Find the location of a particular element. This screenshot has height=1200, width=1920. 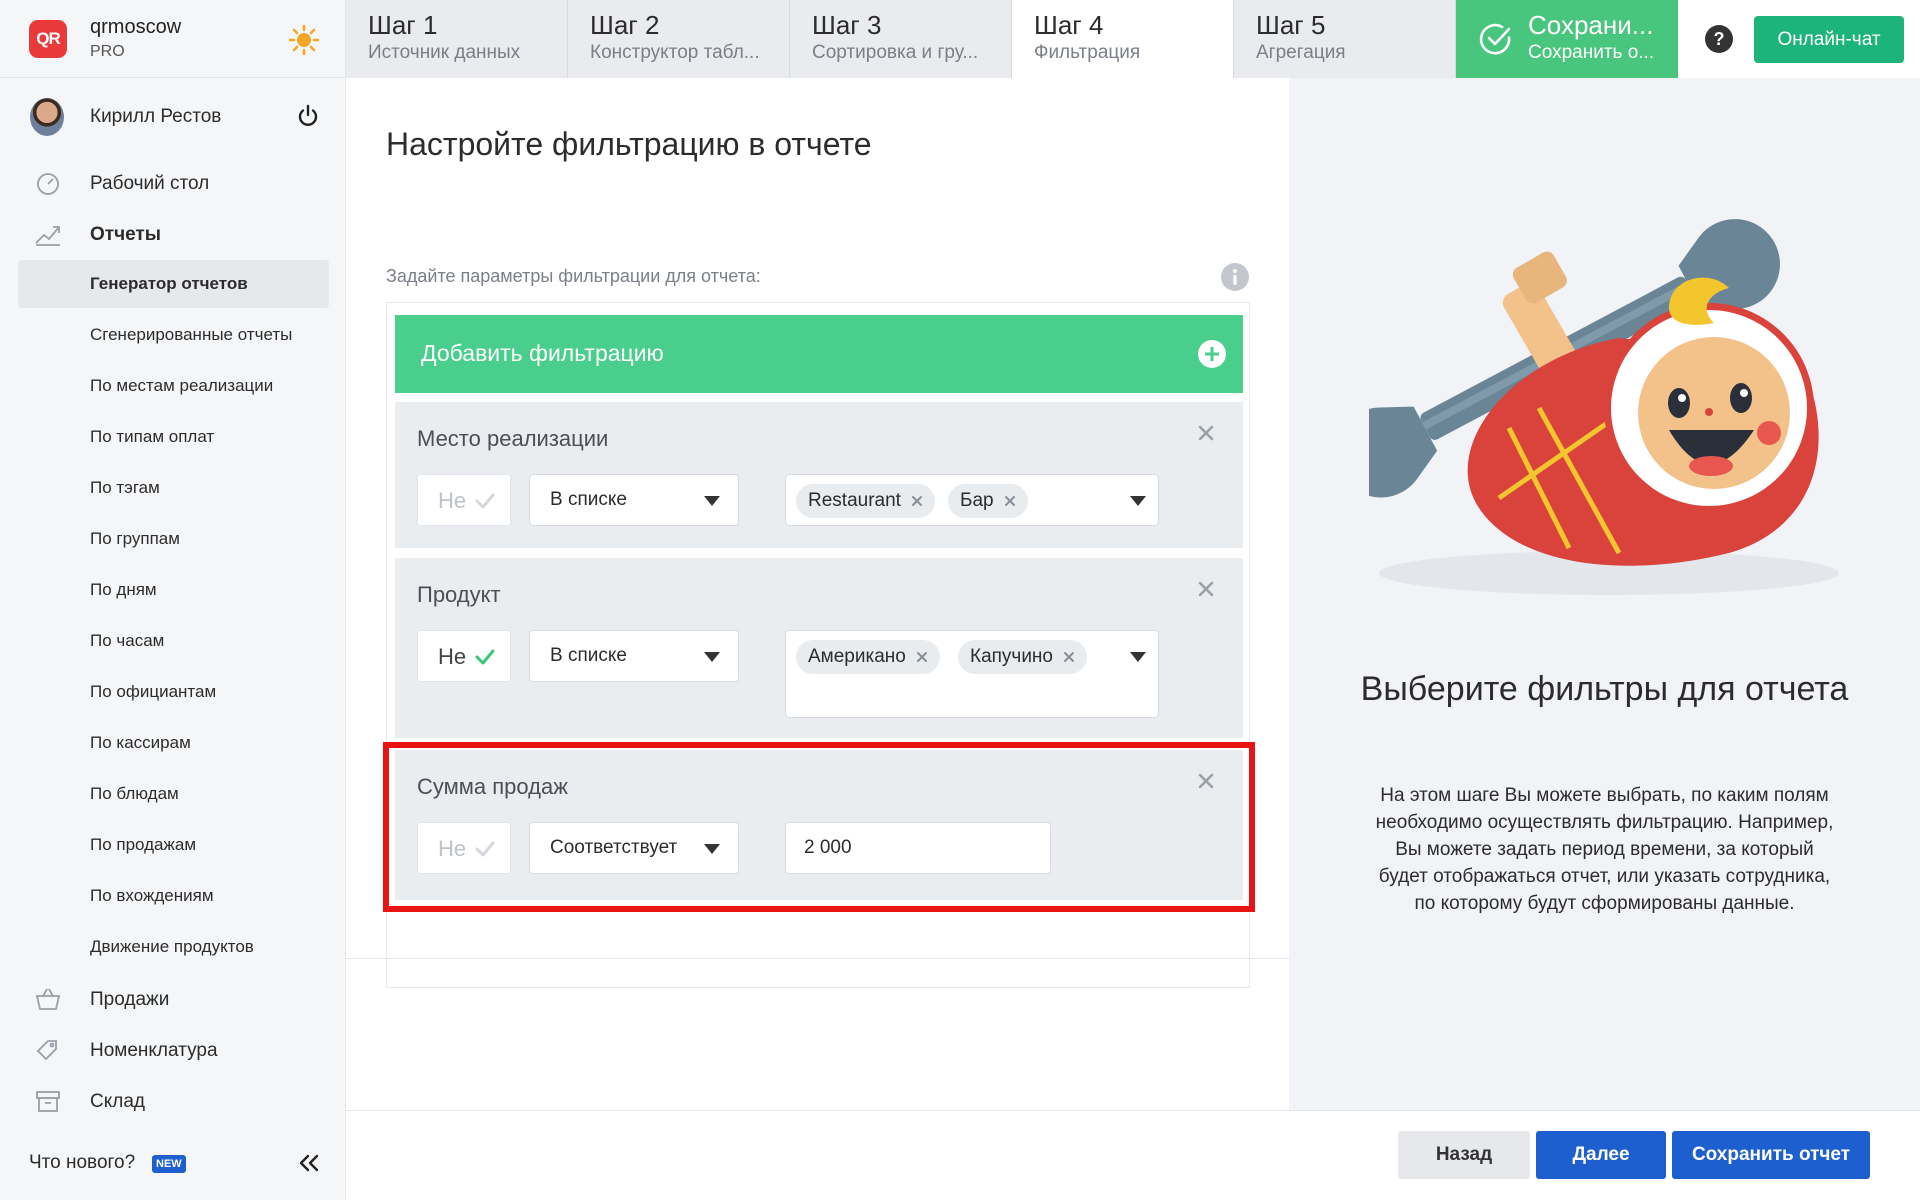

whats-new-link: Что нового? is located at coordinates (82, 1163).